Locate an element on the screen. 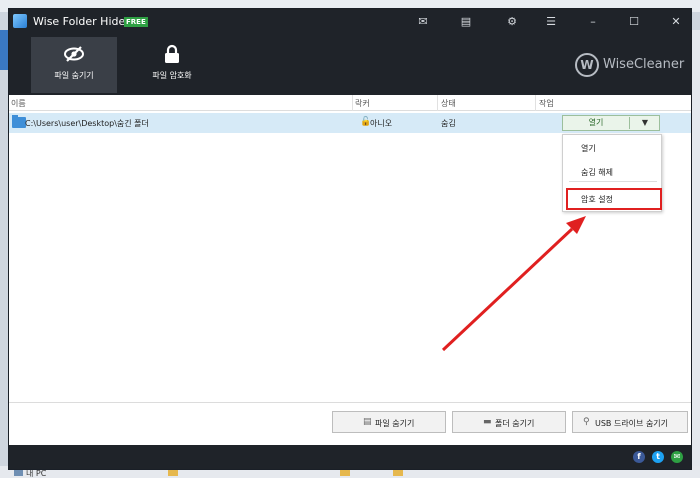 The height and width of the screenshot is (478, 700). menu-item-open: 열기 is located at coordinates (588, 148).